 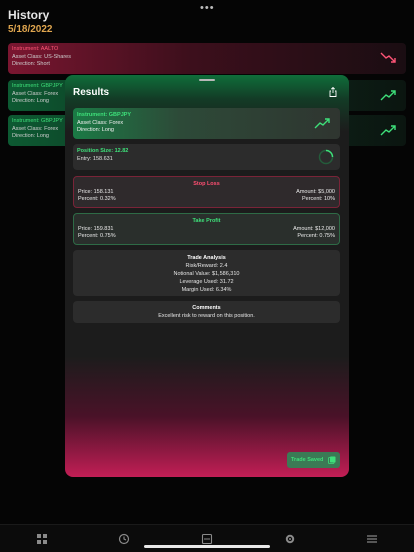 What do you see at coordinates (207, 8) in the screenshot?
I see `more-dots-icon: •••` at bounding box center [207, 8].